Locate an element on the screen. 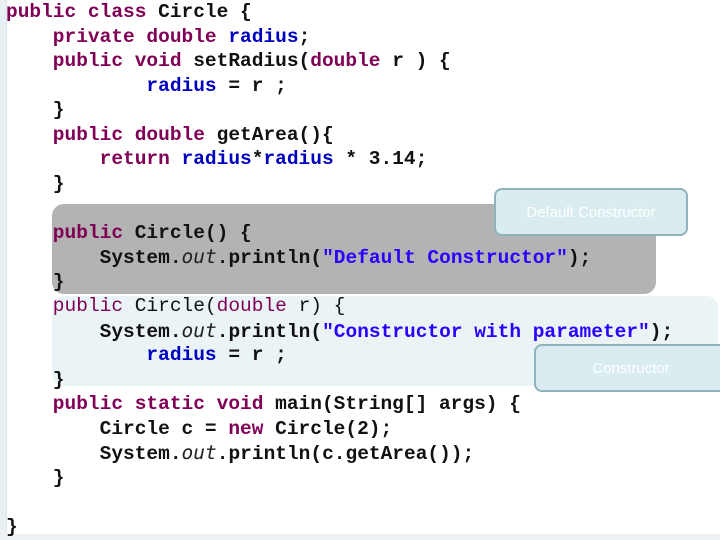 This screenshot has width=720, height=540. code-token: public static void is located at coordinates (141, 404).